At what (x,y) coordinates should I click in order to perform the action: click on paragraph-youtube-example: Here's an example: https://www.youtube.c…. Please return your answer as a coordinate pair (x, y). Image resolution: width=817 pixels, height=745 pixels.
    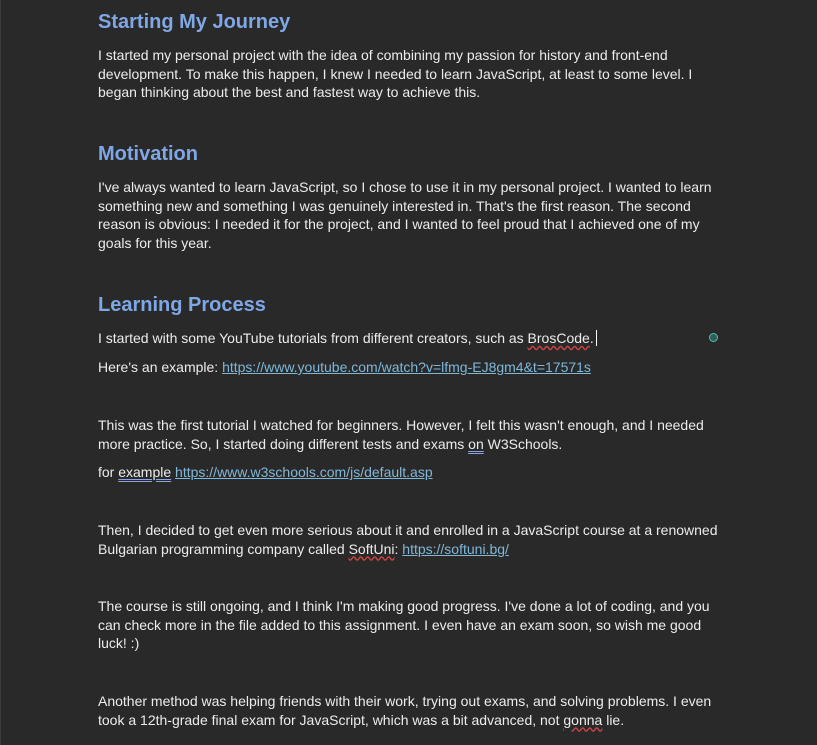
    Looking at the image, I should click on (413, 367).